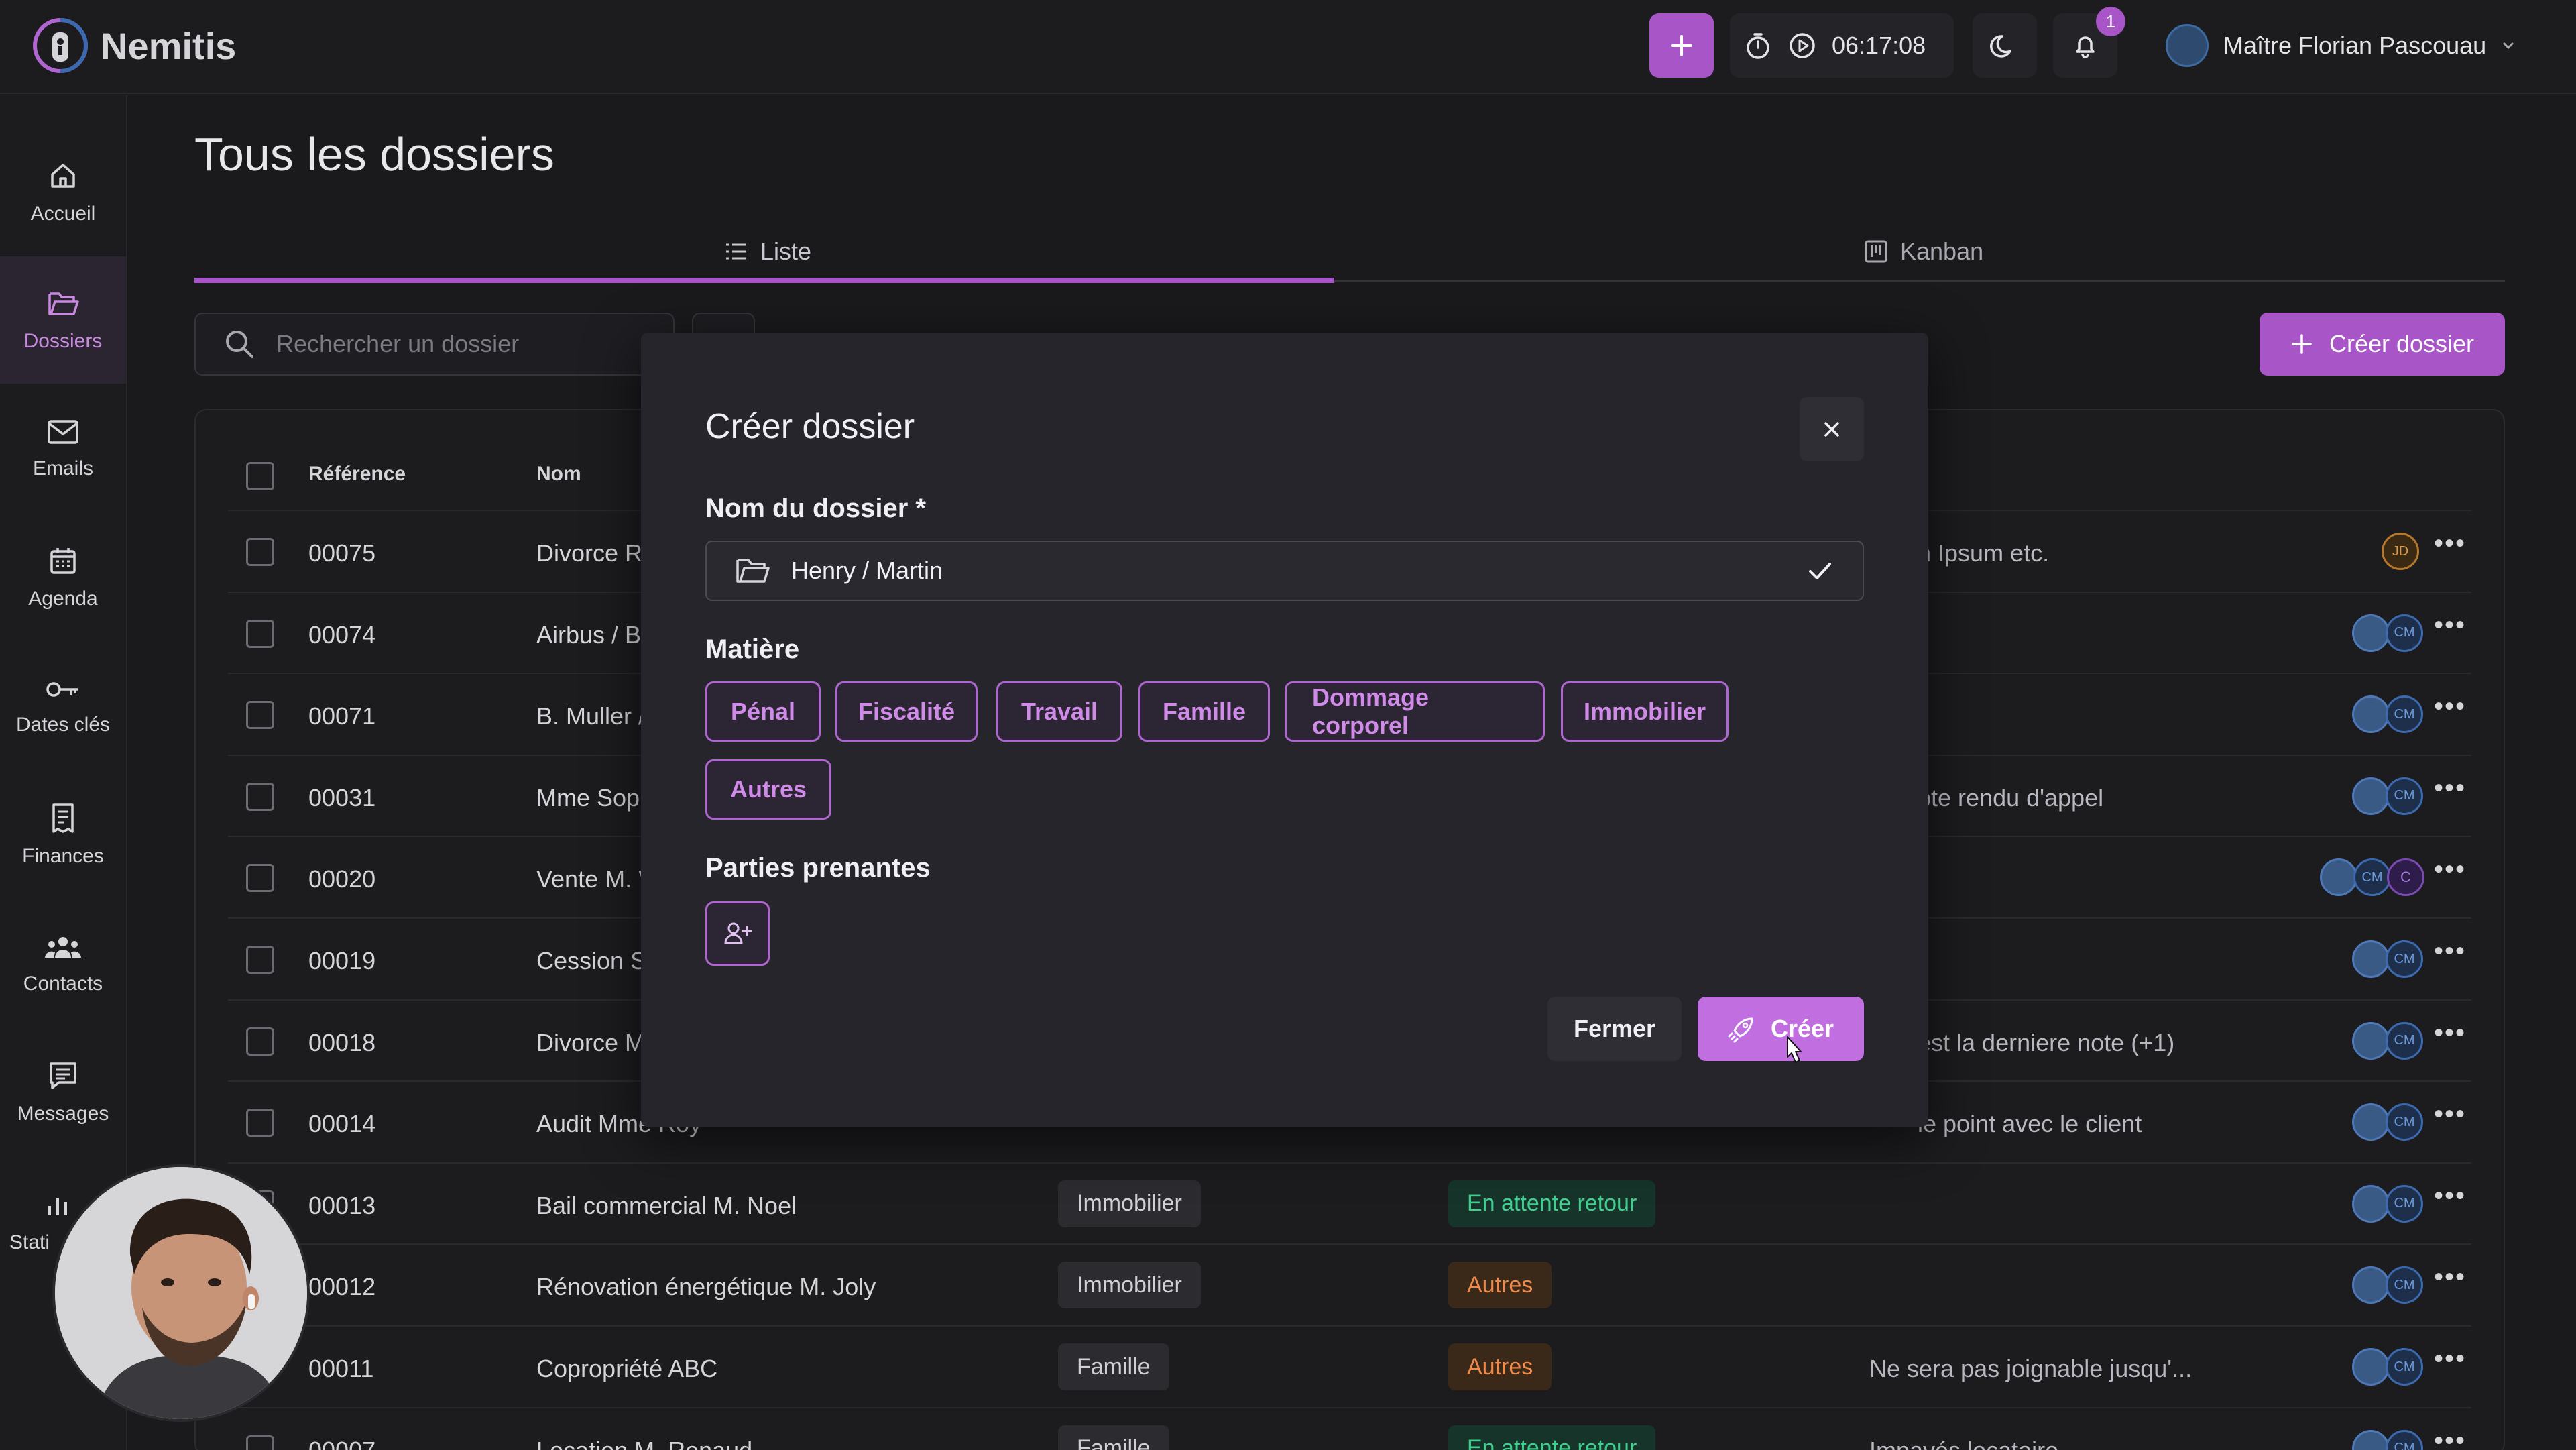 The height and width of the screenshot is (1450, 2576). What do you see at coordinates (590, 716) in the screenshot?
I see `row-name: B. Muller /` at bounding box center [590, 716].